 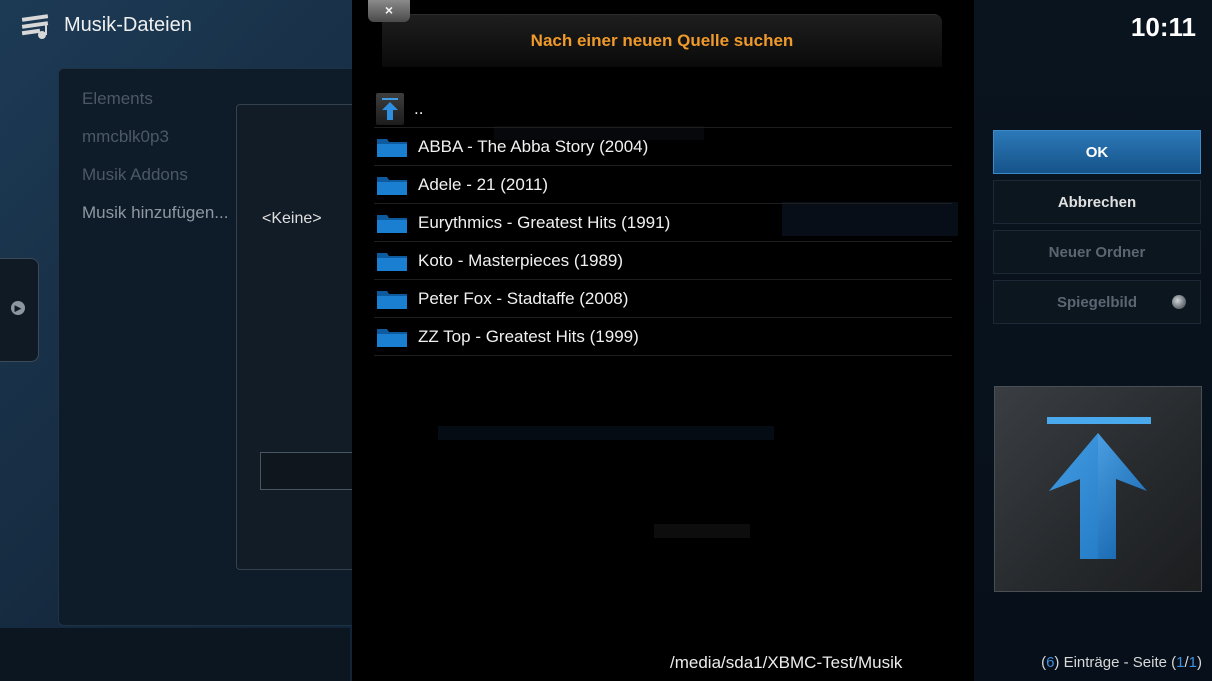 I want to click on parent-folder-label: .., so click(x=419, y=108).